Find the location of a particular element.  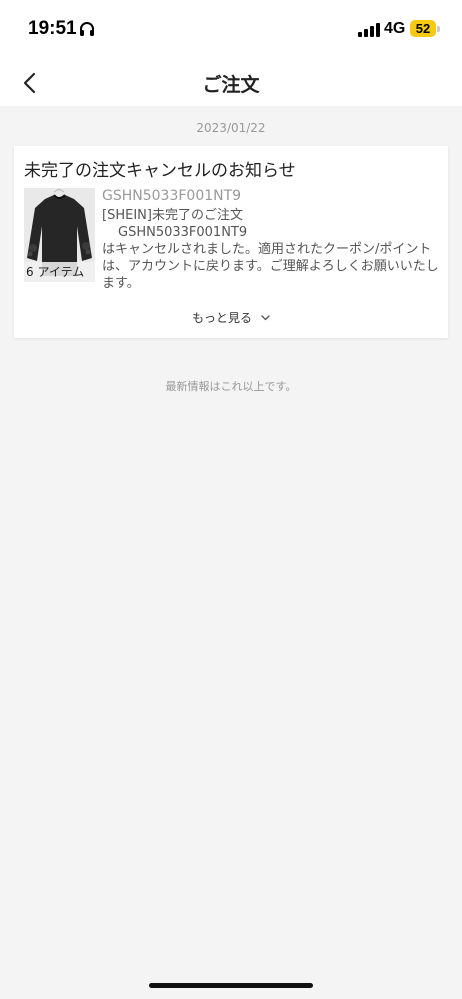

product-thumbnail: 6 アイテム is located at coordinates (59, 235).